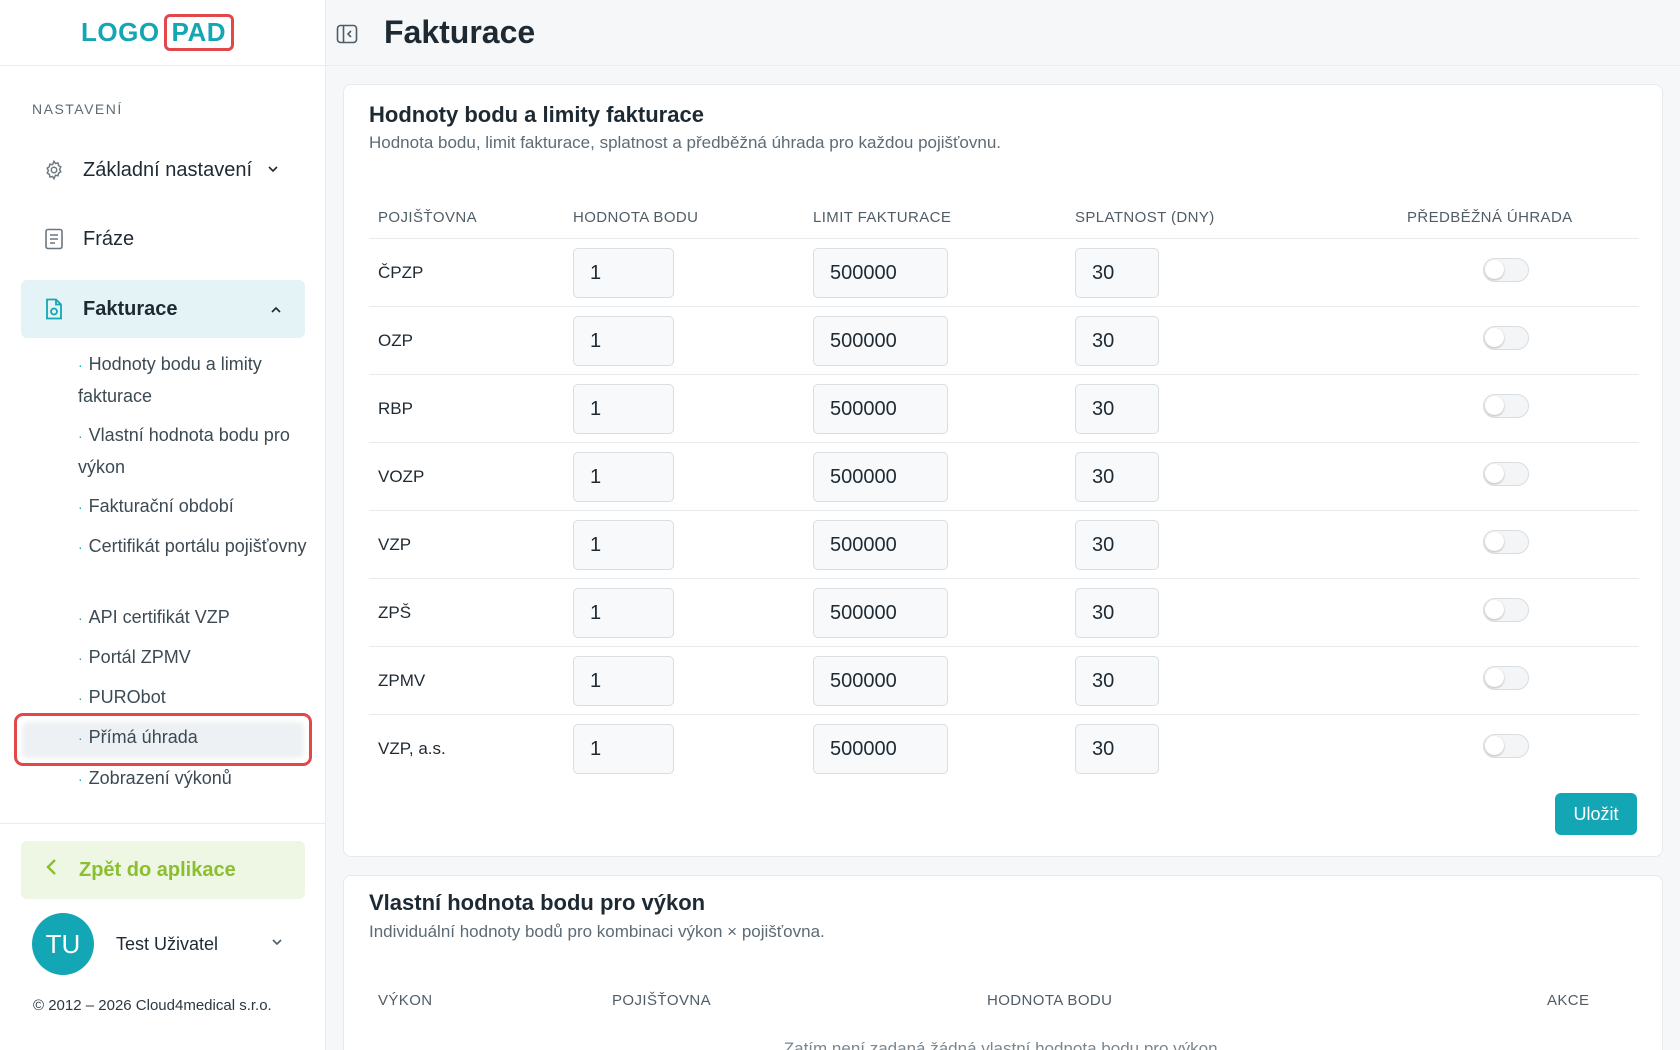 This screenshot has height=1050, width=1680. I want to click on insurer-name: OZP, so click(395, 340).